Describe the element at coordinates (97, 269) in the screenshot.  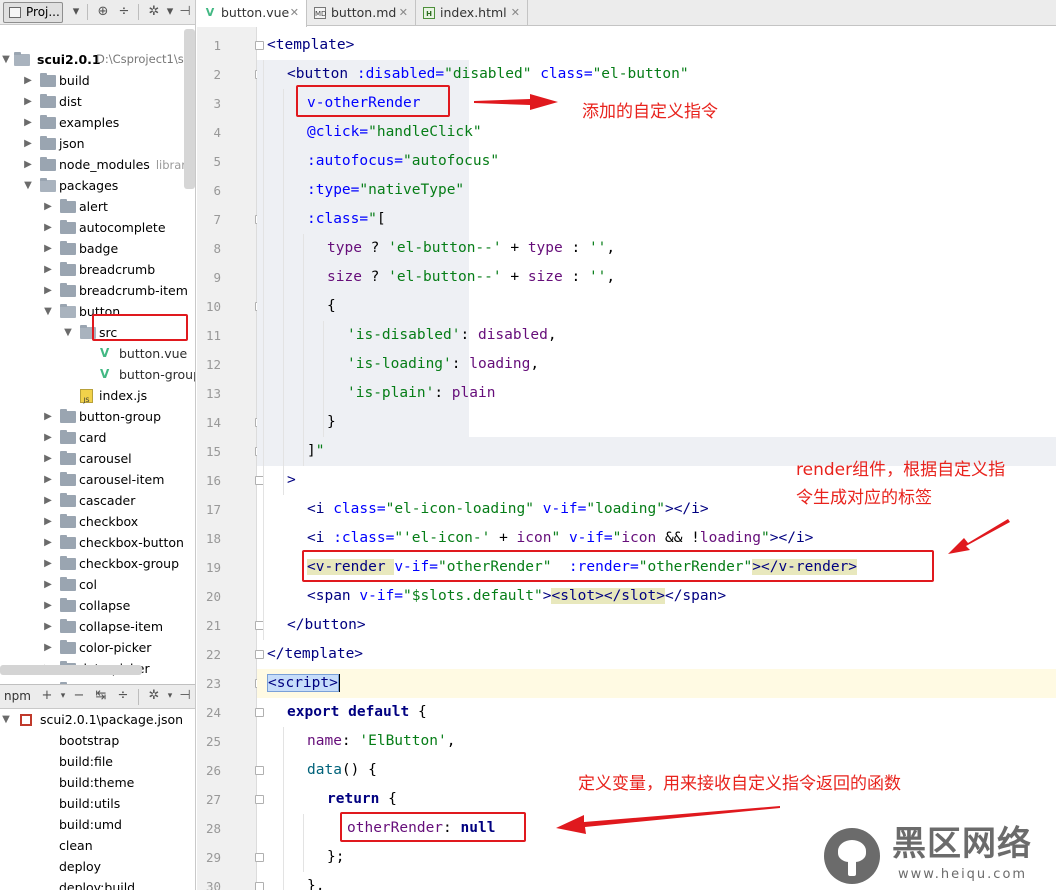
I see `tree-item: ▶ breadcrumb` at that location.